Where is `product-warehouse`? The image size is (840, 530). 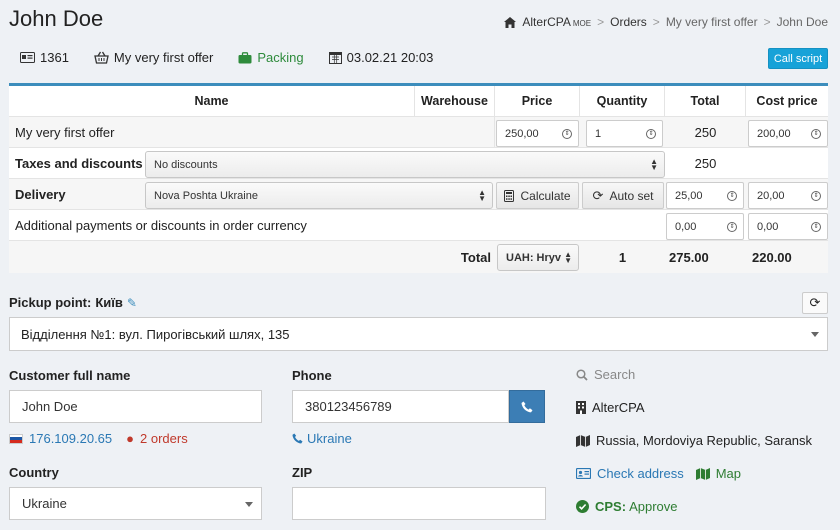 product-warehouse is located at coordinates (455, 132).